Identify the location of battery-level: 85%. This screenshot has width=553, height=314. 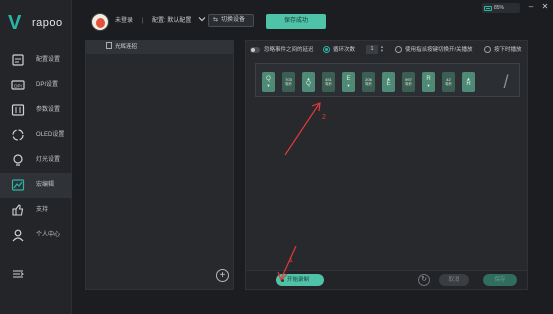
(499, 8).